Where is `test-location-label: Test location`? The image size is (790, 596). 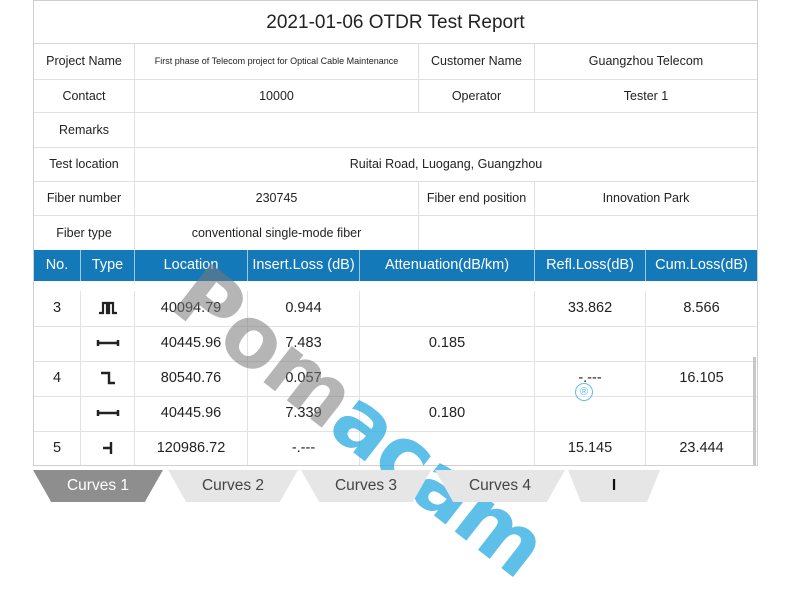
test-location-label: Test location is located at coordinates (84, 164).